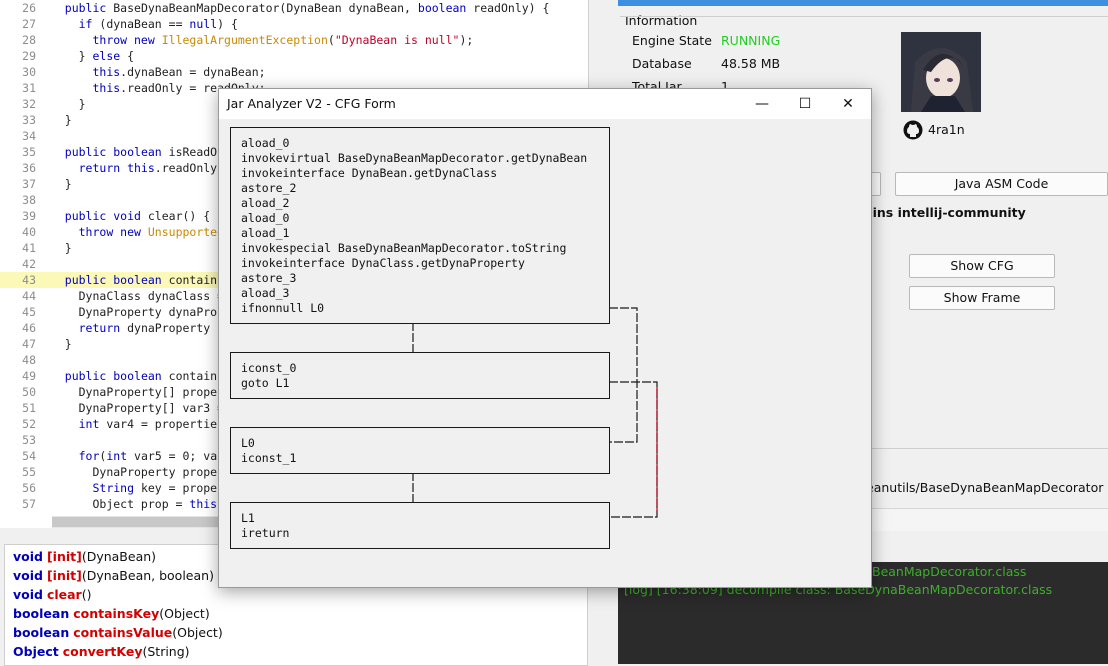 The width and height of the screenshot is (1108, 666). I want to click on class-path-text: eanutils/BaseDynaBeanMapDecorator, so click(985, 487).